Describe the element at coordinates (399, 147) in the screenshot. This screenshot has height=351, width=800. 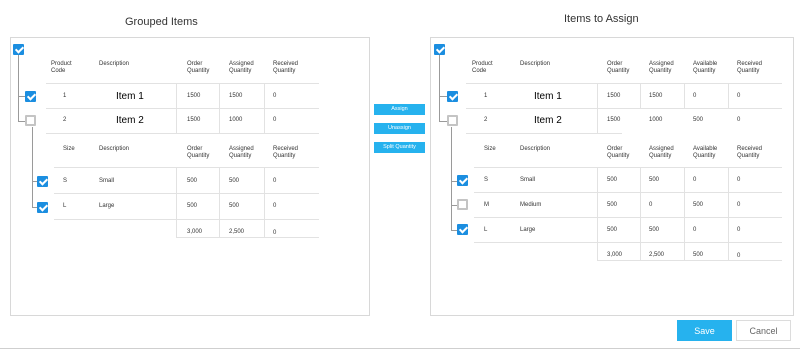
I see `split-quantity-button: Split Quantity` at that location.